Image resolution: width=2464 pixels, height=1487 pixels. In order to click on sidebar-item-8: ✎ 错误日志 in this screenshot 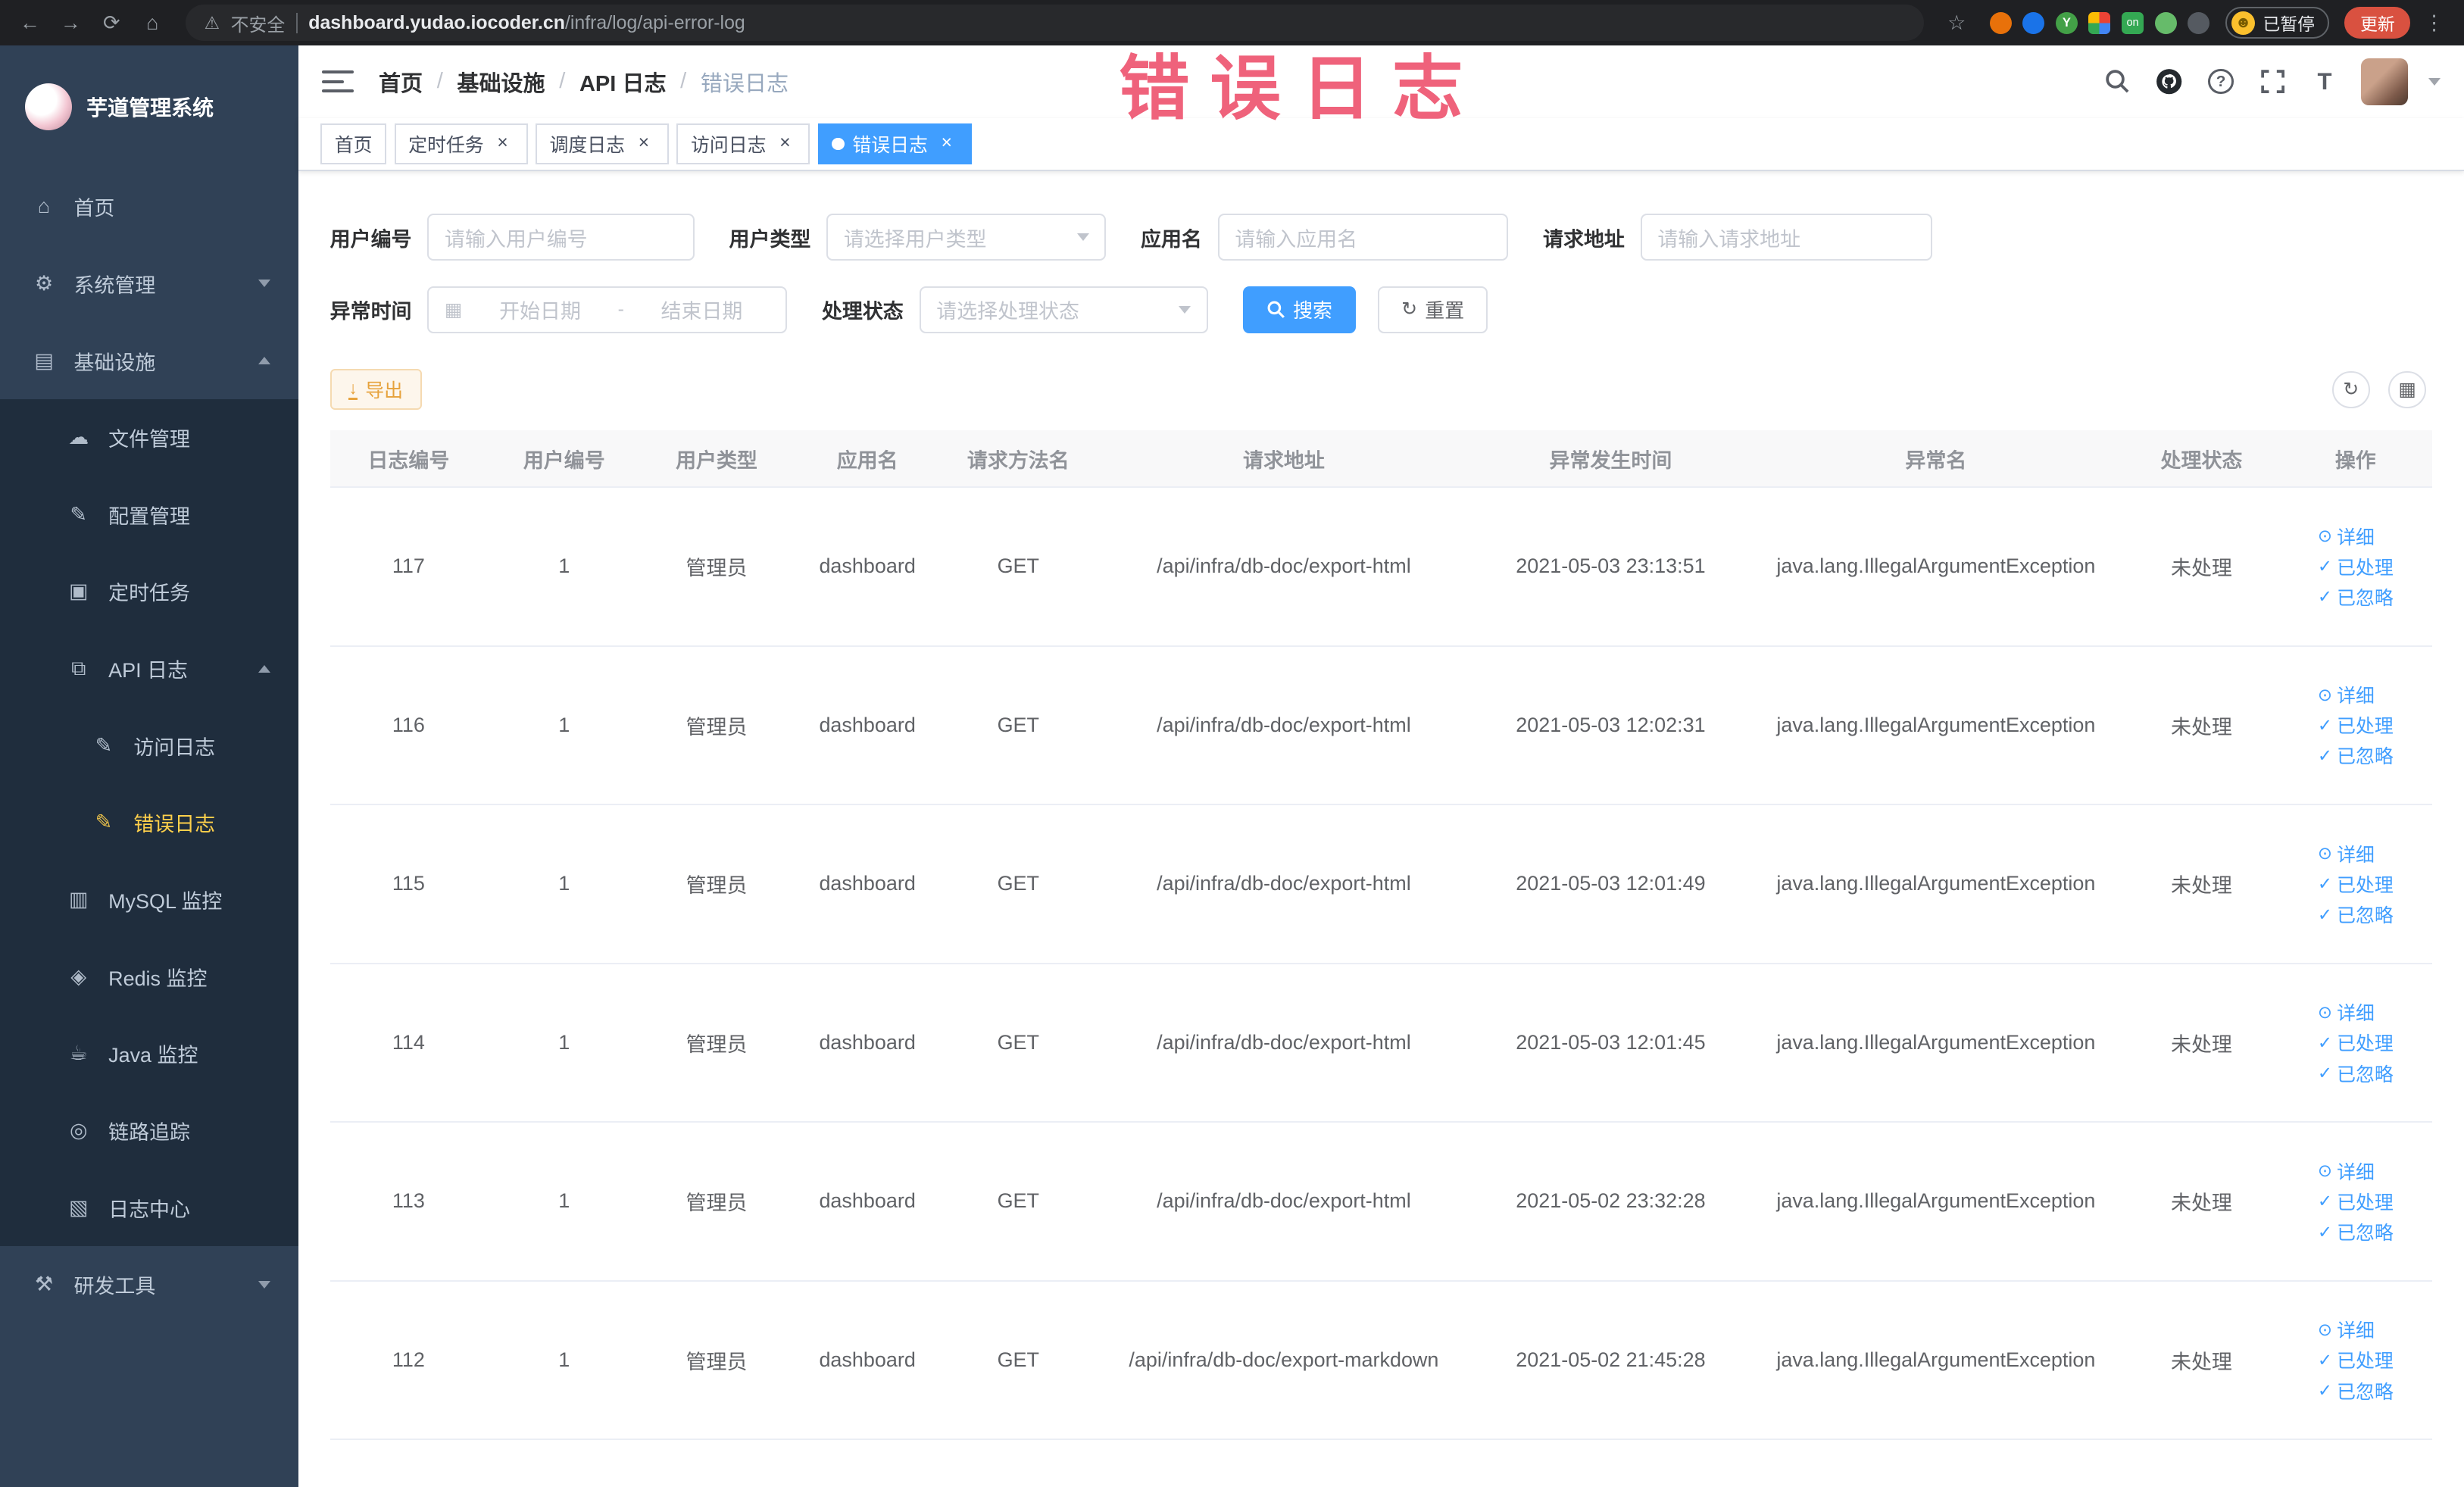, I will do `click(149, 822)`.